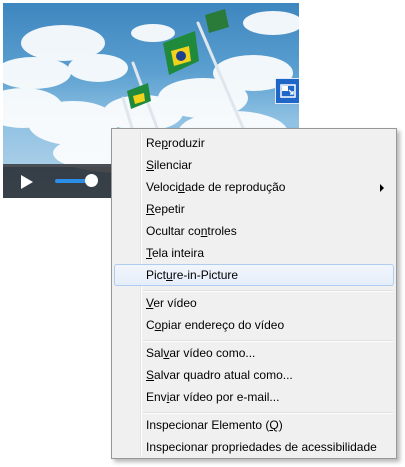 The width and height of the screenshot is (405, 467). What do you see at coordinates (254, 231) in the screenshot?
I see `menu-item-hide-controls: Ocultar controles` at bounding box center [254, 231].